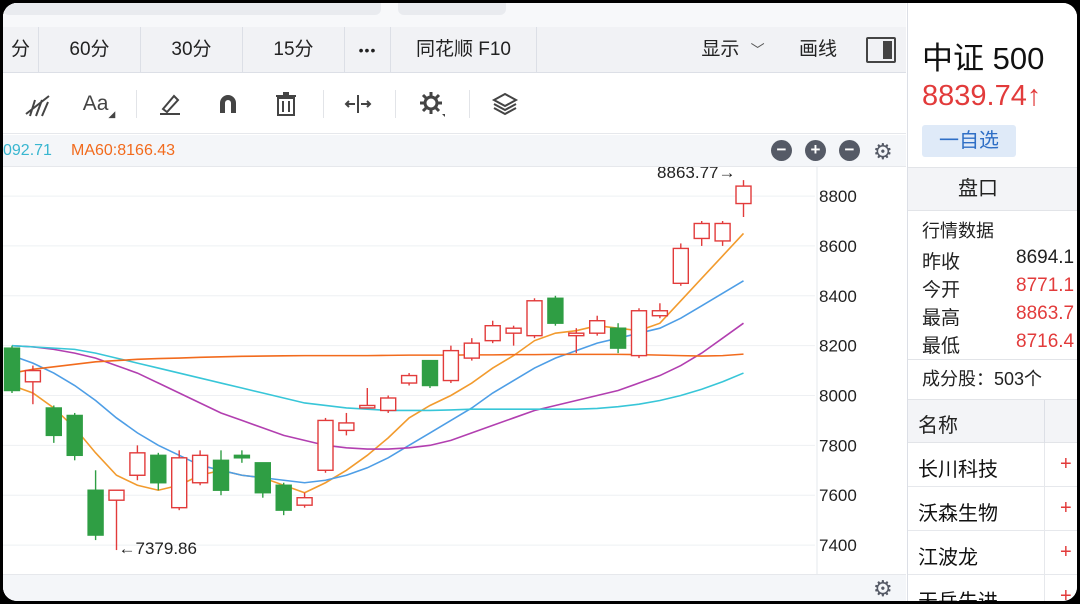 The width and height of the screenshot is (1080, 604). I want to click on y-tick-label: 8400, so click(838, 296).